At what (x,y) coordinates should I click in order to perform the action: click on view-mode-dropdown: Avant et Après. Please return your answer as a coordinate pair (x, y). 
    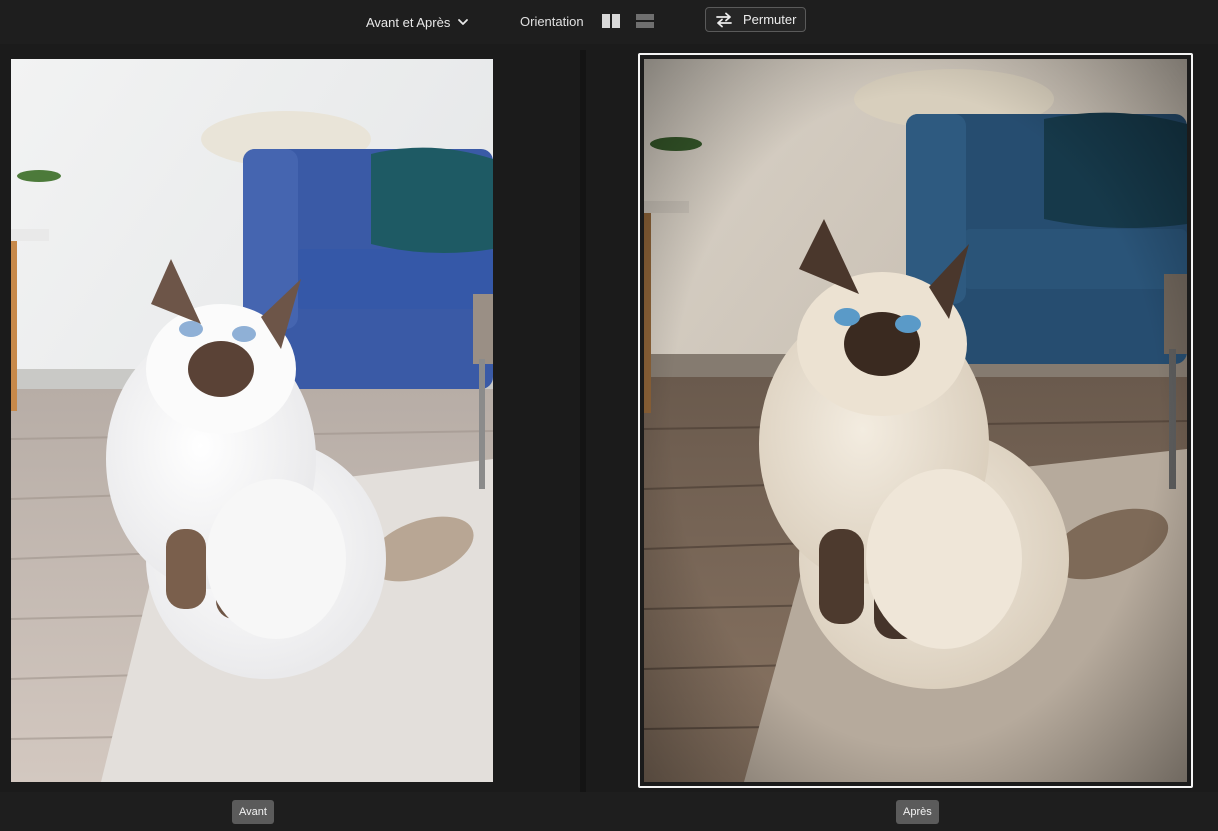
    Looking at the image, I should click on (417, 22).